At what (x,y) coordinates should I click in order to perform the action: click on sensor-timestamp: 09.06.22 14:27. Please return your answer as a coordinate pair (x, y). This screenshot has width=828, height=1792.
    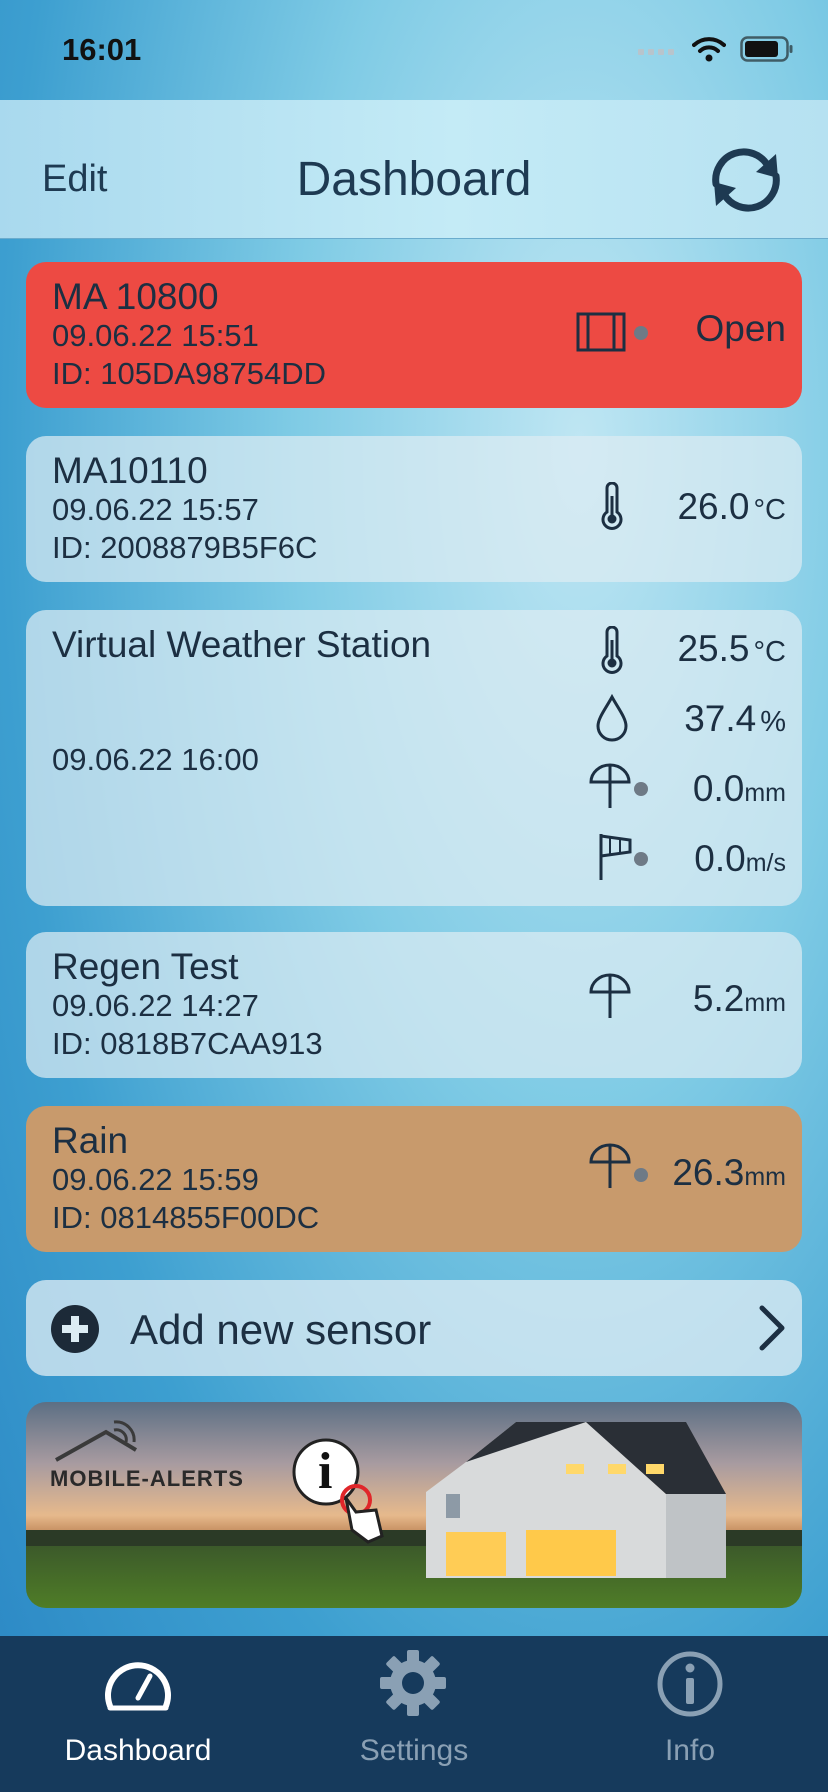
    Looking at the image, I should click on (155, 1005).